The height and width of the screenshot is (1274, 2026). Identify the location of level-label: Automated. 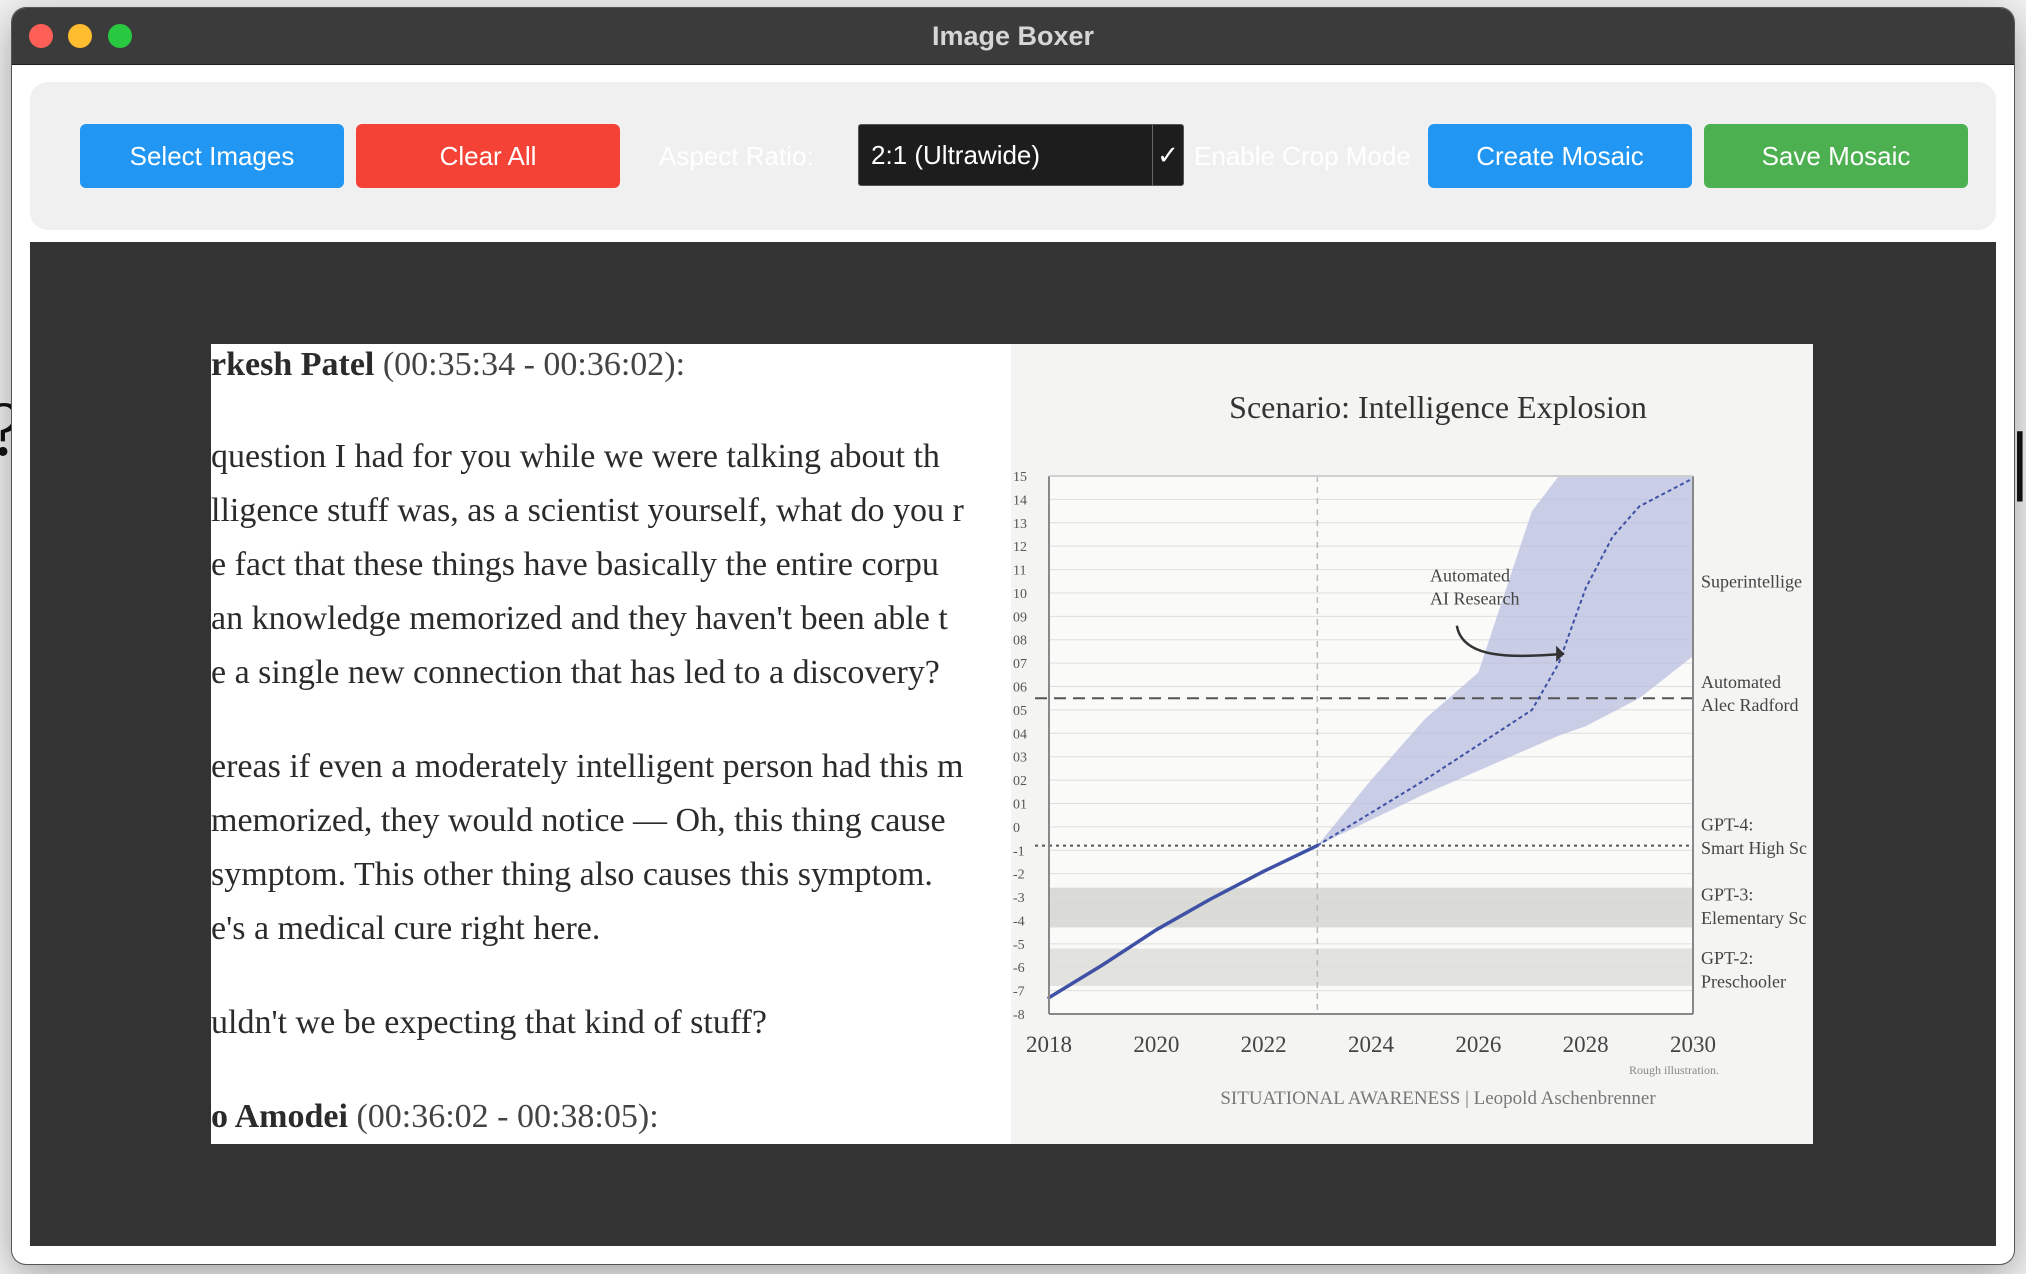
(1741, 682).